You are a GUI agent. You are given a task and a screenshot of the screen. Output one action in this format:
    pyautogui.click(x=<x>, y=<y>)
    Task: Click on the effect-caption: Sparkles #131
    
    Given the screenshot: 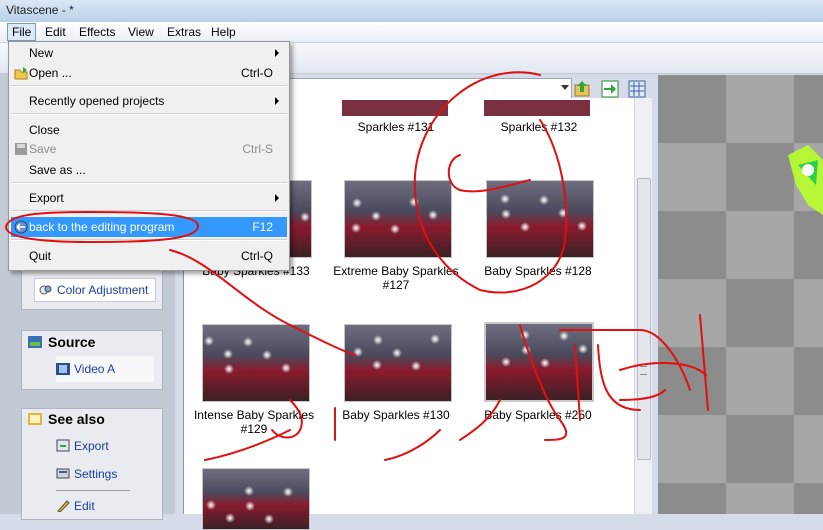 What is the action you would take?
    pyautogui.click(x=396, y=127)
    